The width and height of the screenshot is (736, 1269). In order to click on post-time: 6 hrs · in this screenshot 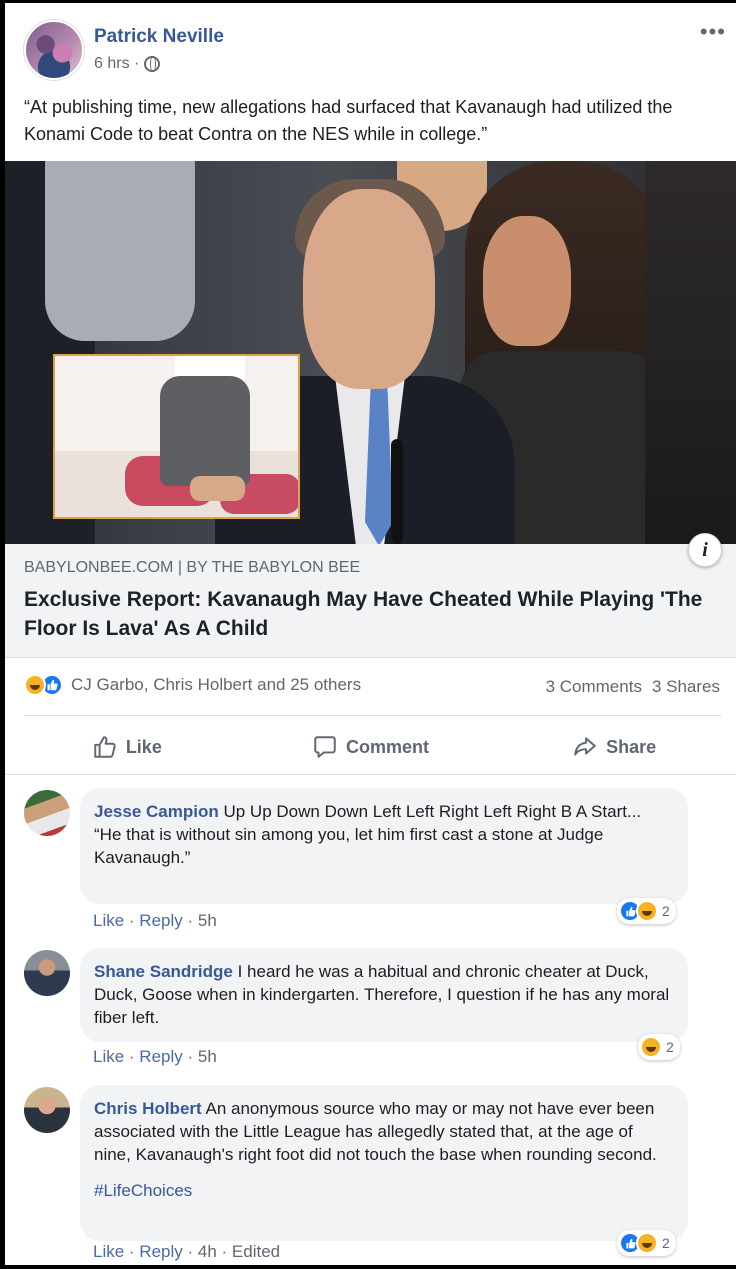, I will do `click(116, 64)`.